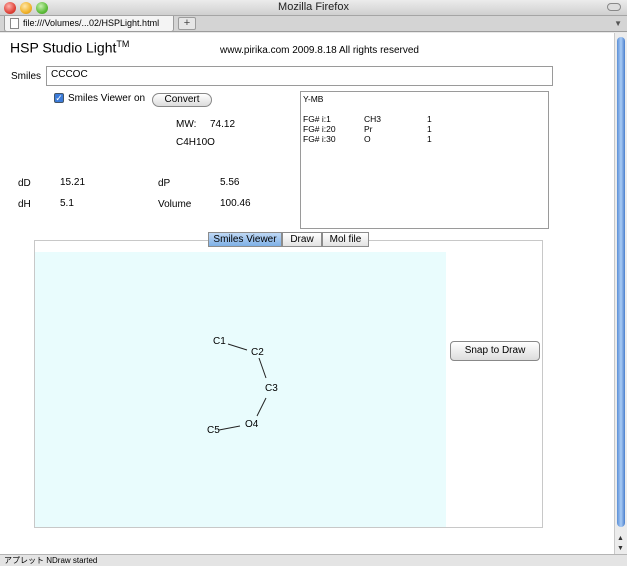  What do you see at coordinates (313, 99) in the screenshot?
I see `fg-method-text: Y-MB` at bounding box center [313, 99].